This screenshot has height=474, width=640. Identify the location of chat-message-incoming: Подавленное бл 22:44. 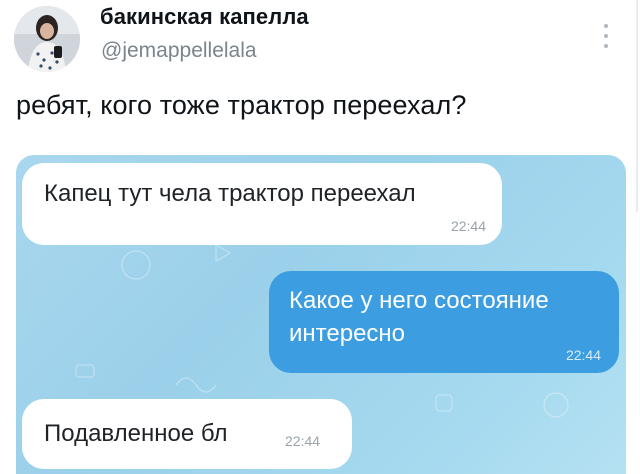
(187, 434).